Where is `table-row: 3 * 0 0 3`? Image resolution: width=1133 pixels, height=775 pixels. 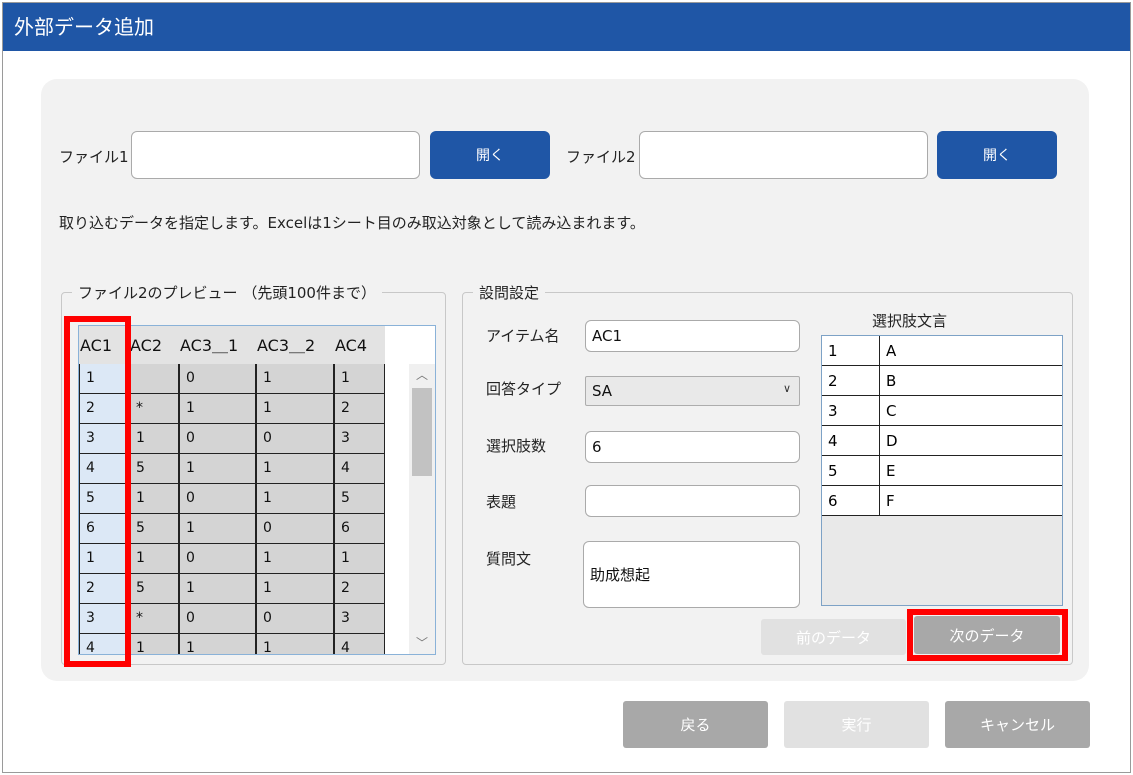 table-row: 3 * 0 0 3 is located at coordinates (232, 619).